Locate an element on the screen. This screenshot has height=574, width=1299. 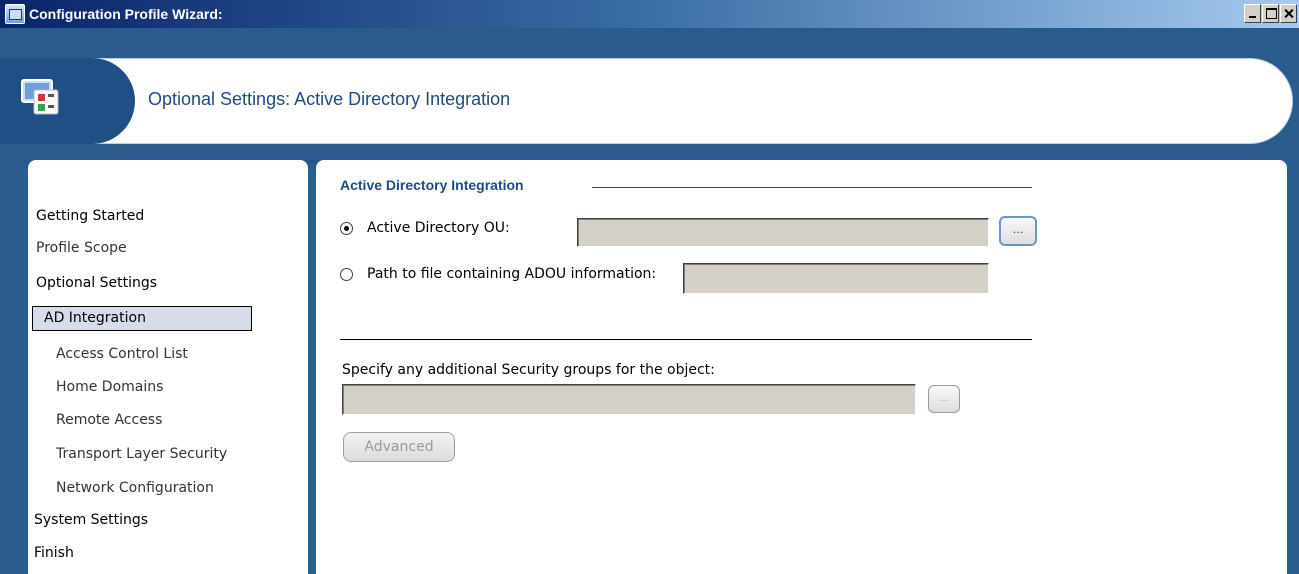
ou-radio is located at coordinates (346, 228).